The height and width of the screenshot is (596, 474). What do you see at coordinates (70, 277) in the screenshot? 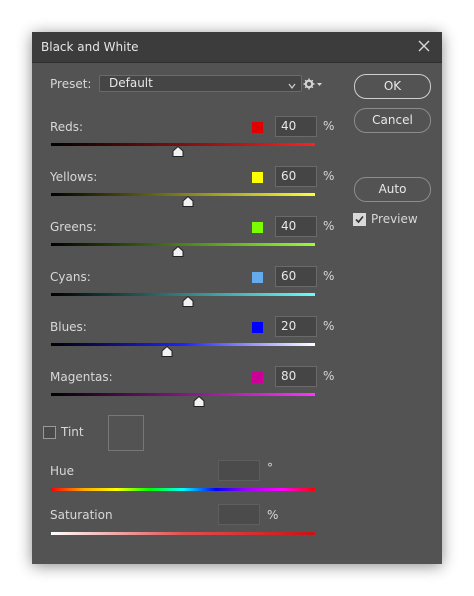
I see `slider-label: Cyans:` at bounding box center [70, 277].